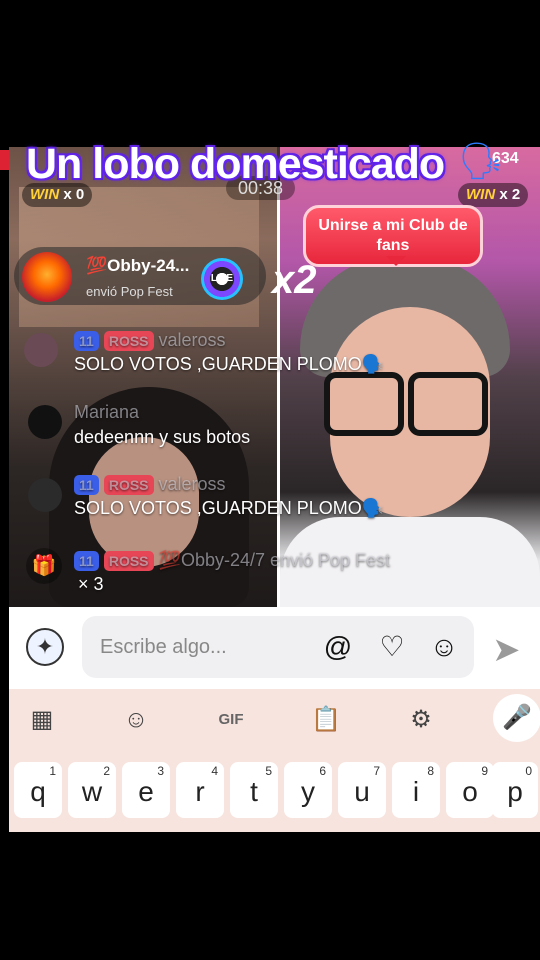 Image resolution: width=540 pixels, height=960 pixels. I want to click on join-fan-club-button: Unirse a mi Club de fans, so click(393, 236).